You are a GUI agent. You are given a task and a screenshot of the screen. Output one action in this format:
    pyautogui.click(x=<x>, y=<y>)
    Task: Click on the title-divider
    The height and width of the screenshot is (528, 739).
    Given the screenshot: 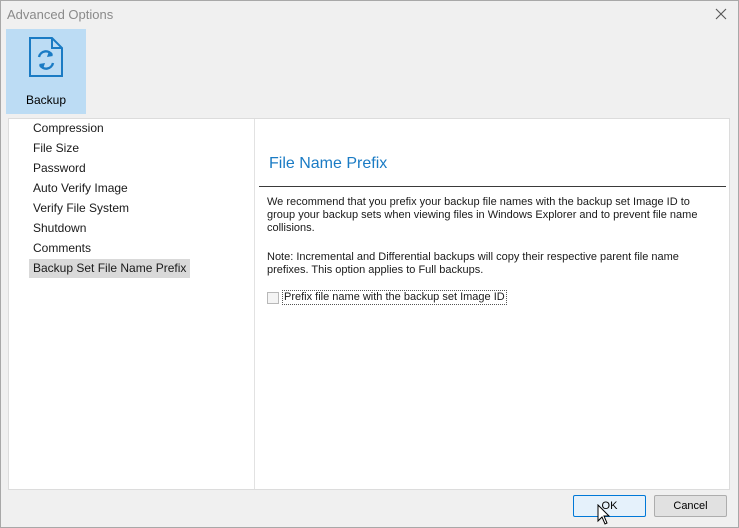 What is the action you would take?
    pyautogui.click(x=492, y=186)
    